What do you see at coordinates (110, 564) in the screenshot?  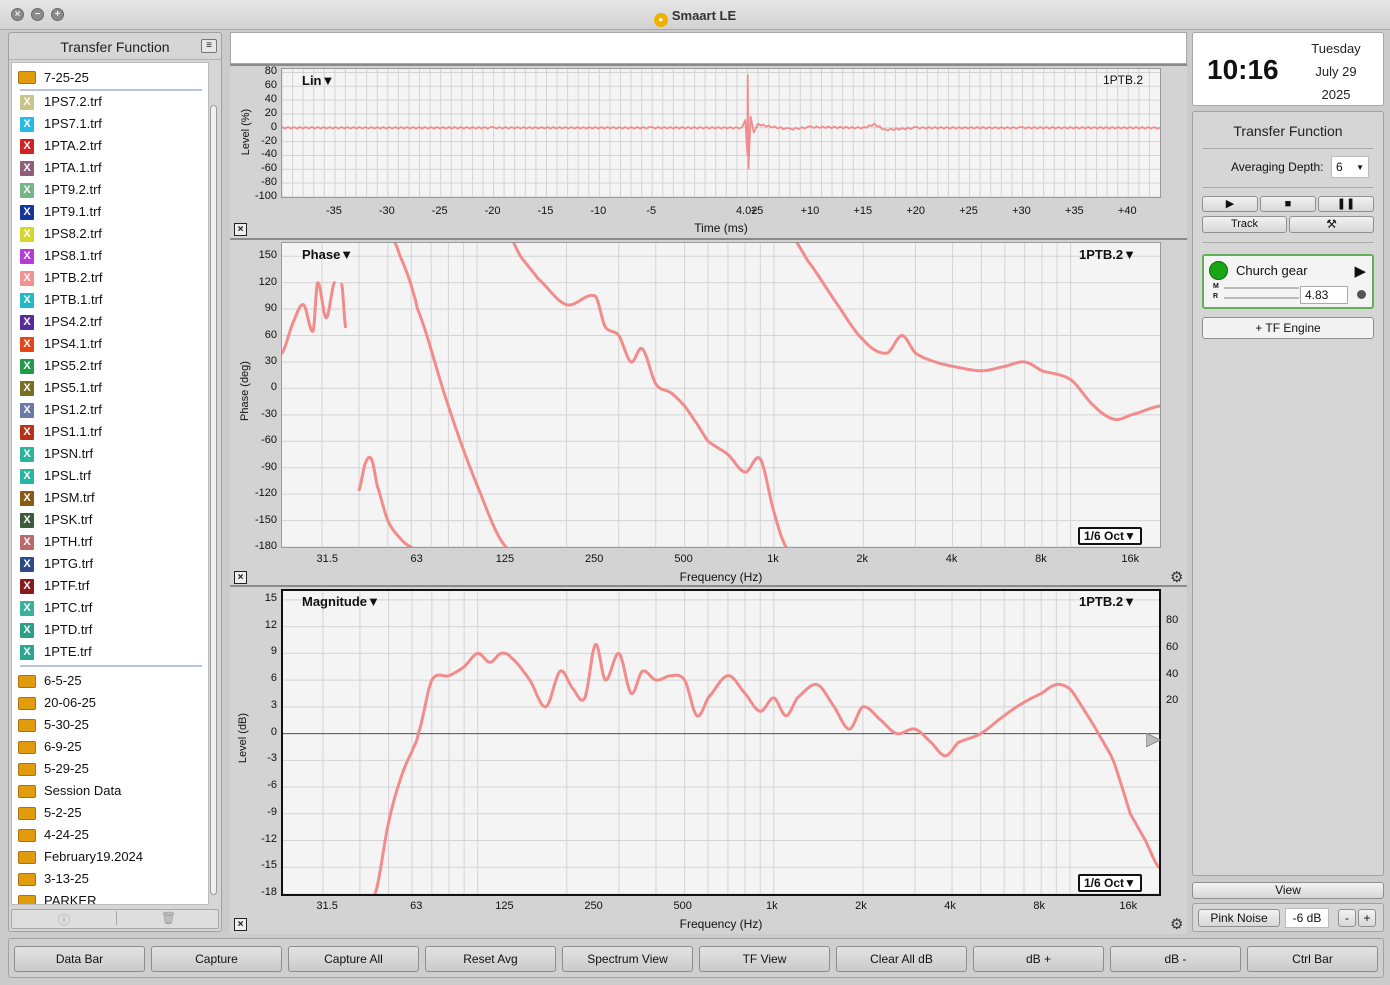 I see `file-item: X 1PTG.trf` at bounding box center [110, 564].